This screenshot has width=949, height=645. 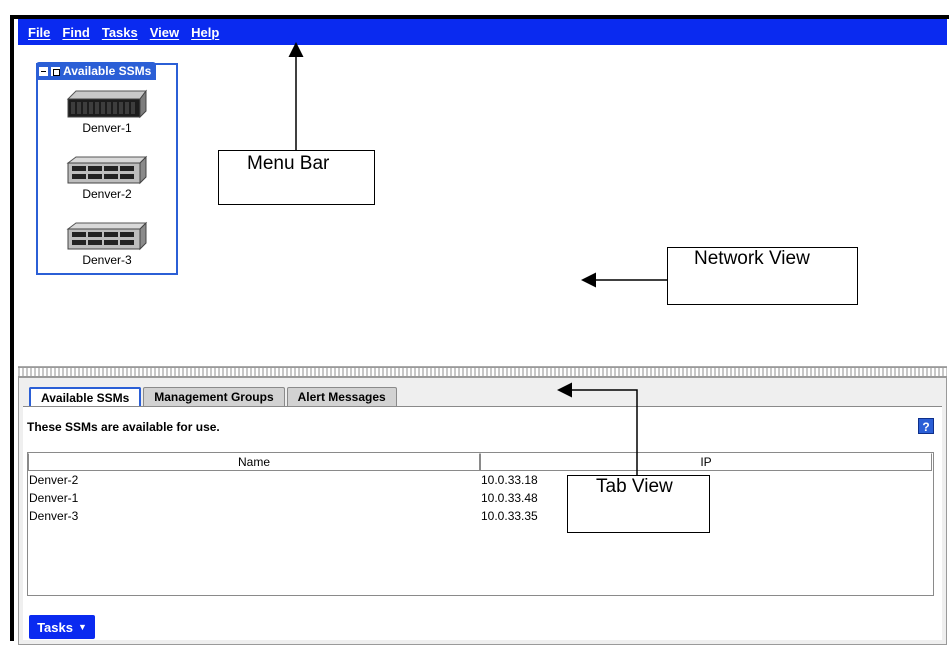 What do you see at coordinates (482, 32) in the screenshot?
I see `menu-bar: File Find Tasks View Help` at bounding box center [482, 32].